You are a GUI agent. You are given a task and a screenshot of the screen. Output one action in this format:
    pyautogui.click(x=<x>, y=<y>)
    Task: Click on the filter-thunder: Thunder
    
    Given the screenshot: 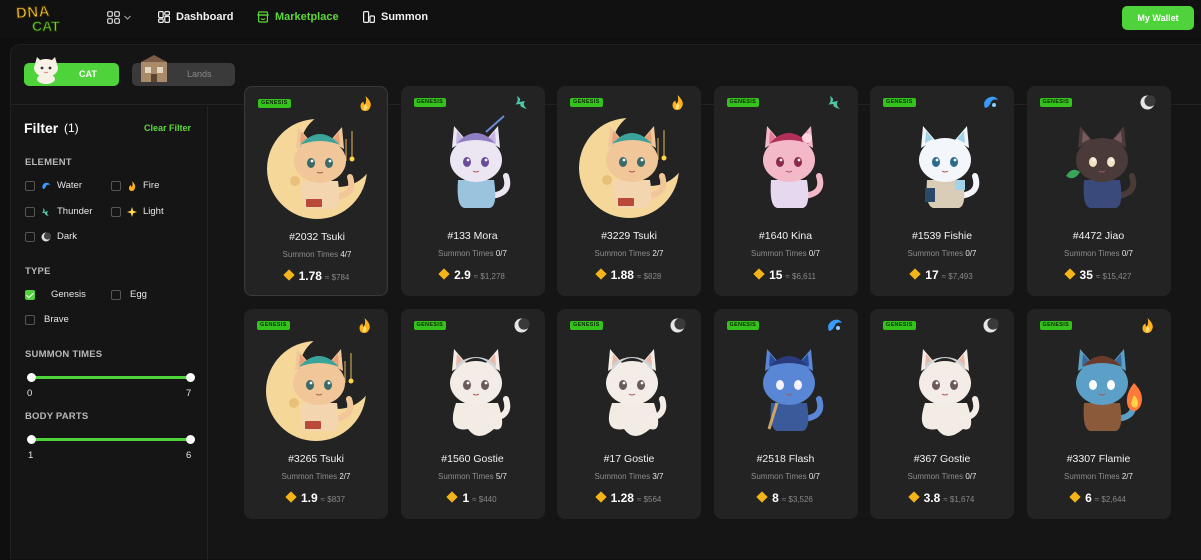 What is the action you would take?
    pyautogui.click(x=58, y=211)
    